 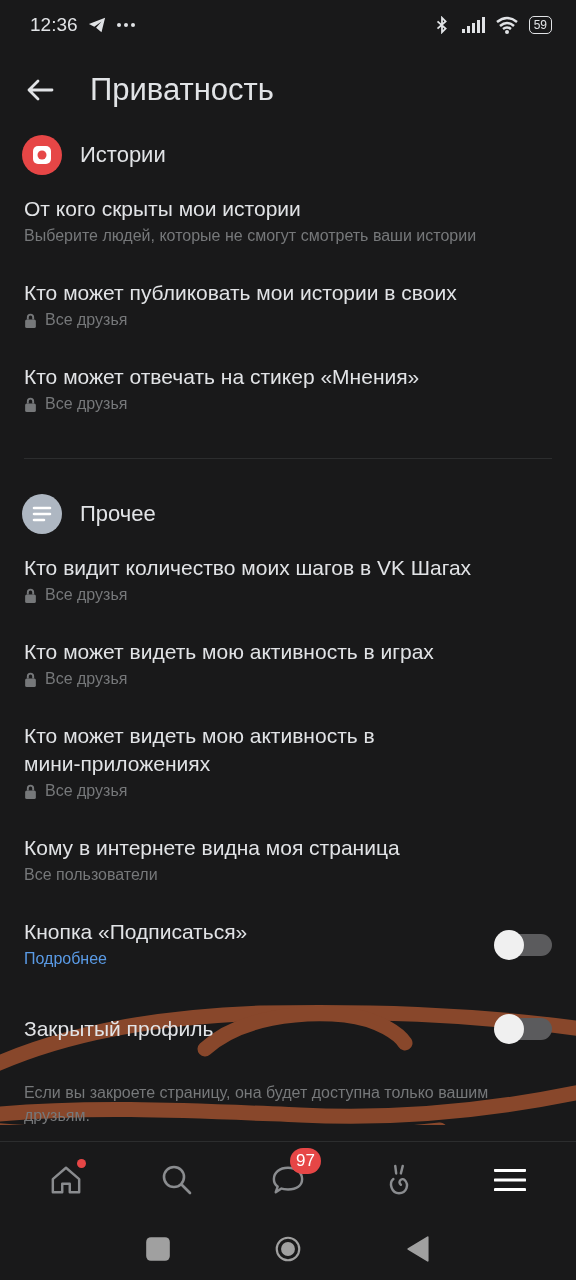 I want to click on item-title: Кто может публиковать мои истории в своих, so click(x=241, y=293).